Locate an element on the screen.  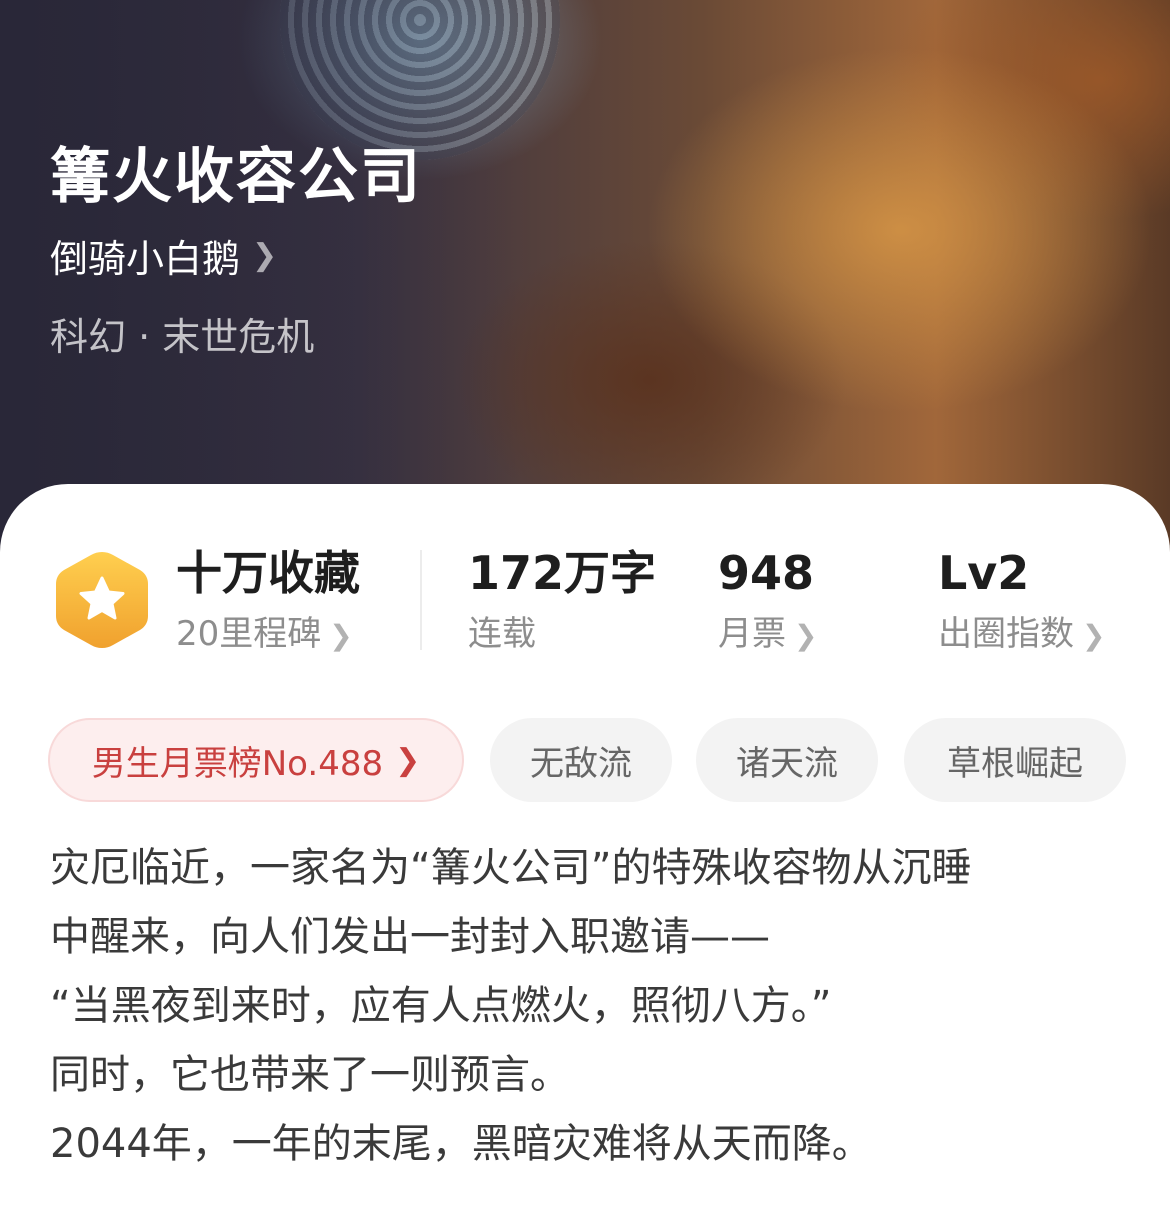
stat-collections-label: 20里程碑 is located at coordinates (249, 634).